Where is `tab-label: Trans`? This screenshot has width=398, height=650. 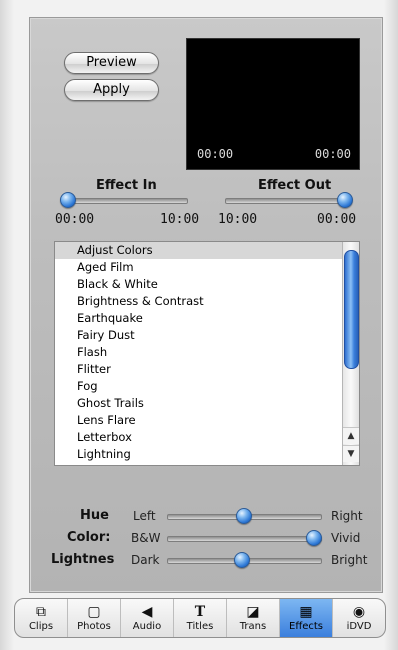
tab-label: Trans is located at coordinates (253, 626).